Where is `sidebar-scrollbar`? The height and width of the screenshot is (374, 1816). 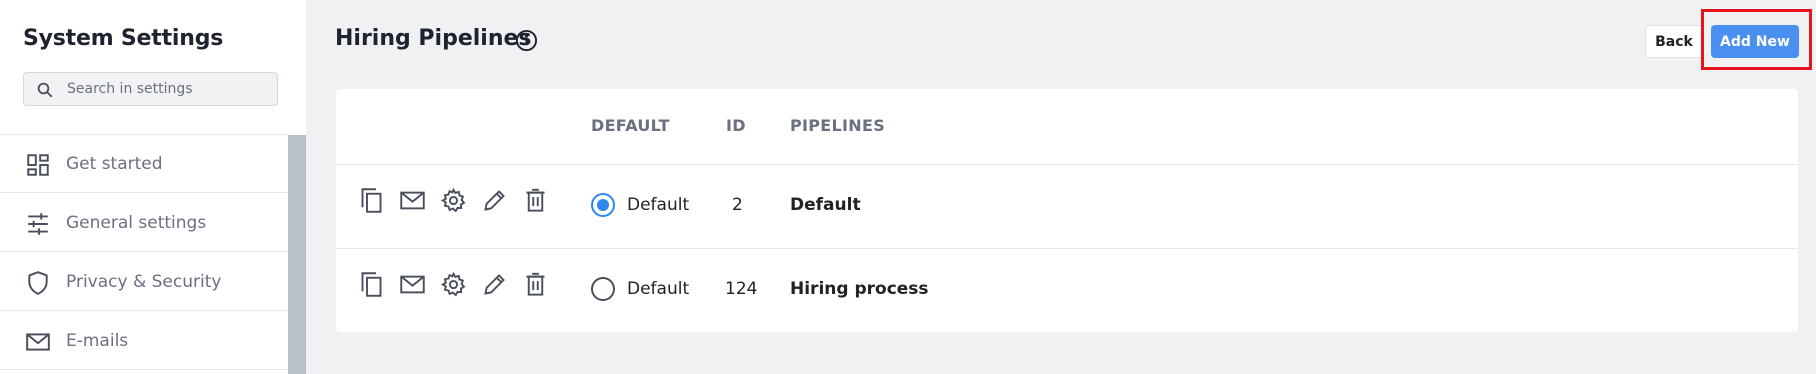
sidebar-scrollbar is located at coordinates (297, 254).